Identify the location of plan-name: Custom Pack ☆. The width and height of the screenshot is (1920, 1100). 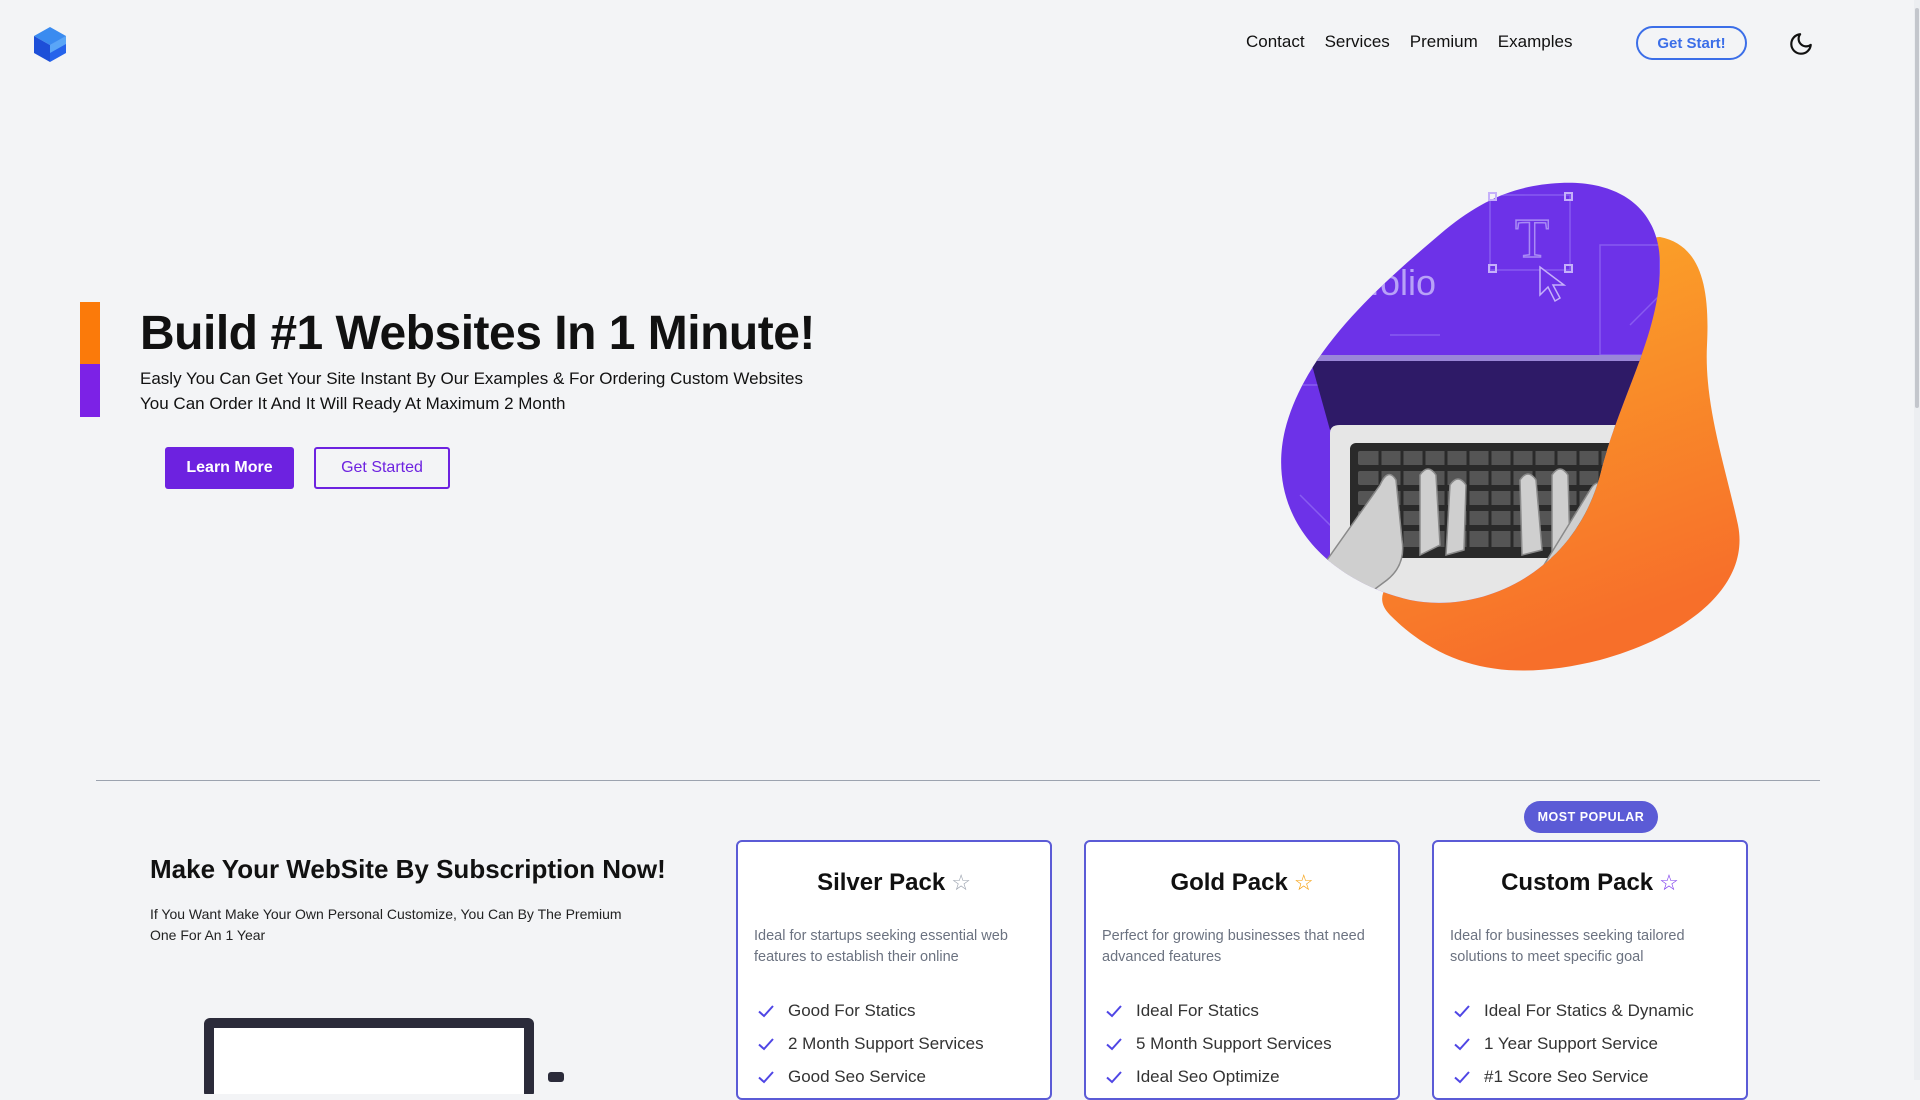
(1590, 883).